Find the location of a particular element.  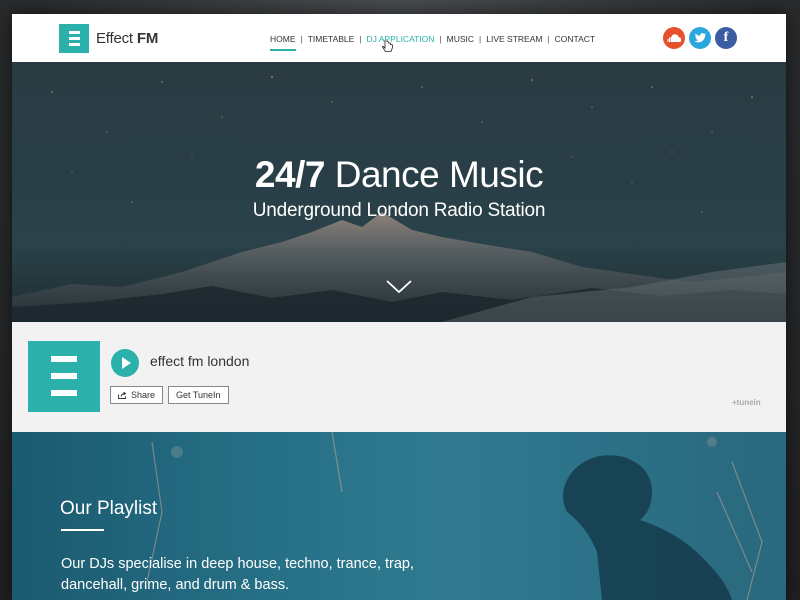

playlist-heading: Our Playlist is located at coordinates (109, 508).